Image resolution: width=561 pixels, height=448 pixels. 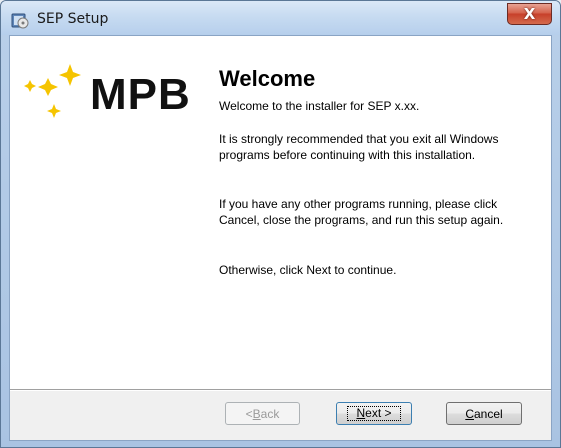 What do you see at coordinates (469, 413) in the screenshot?
I see `cancel-mnemonic: C` at bounding box center [469, 413].